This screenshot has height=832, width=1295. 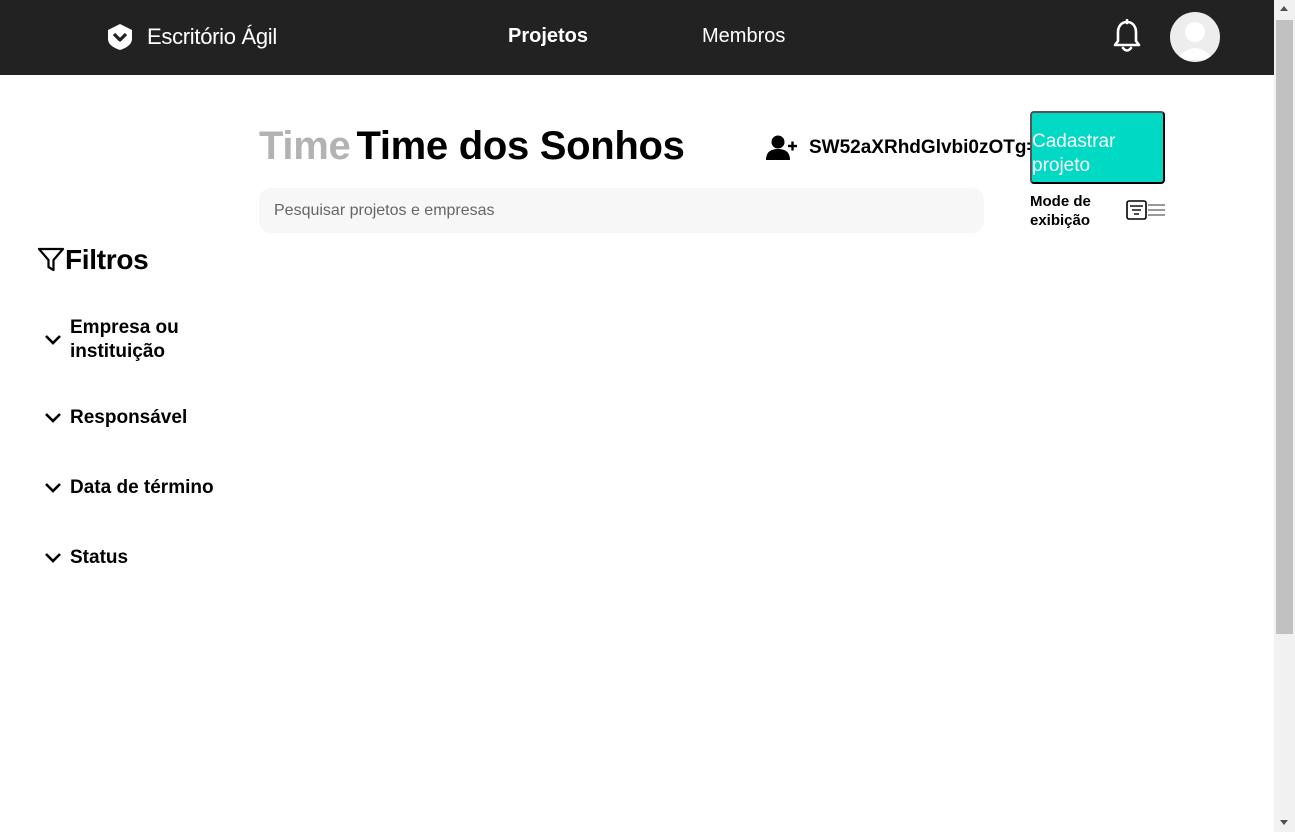 I want to click on search-input, so click(x=621, y=210).